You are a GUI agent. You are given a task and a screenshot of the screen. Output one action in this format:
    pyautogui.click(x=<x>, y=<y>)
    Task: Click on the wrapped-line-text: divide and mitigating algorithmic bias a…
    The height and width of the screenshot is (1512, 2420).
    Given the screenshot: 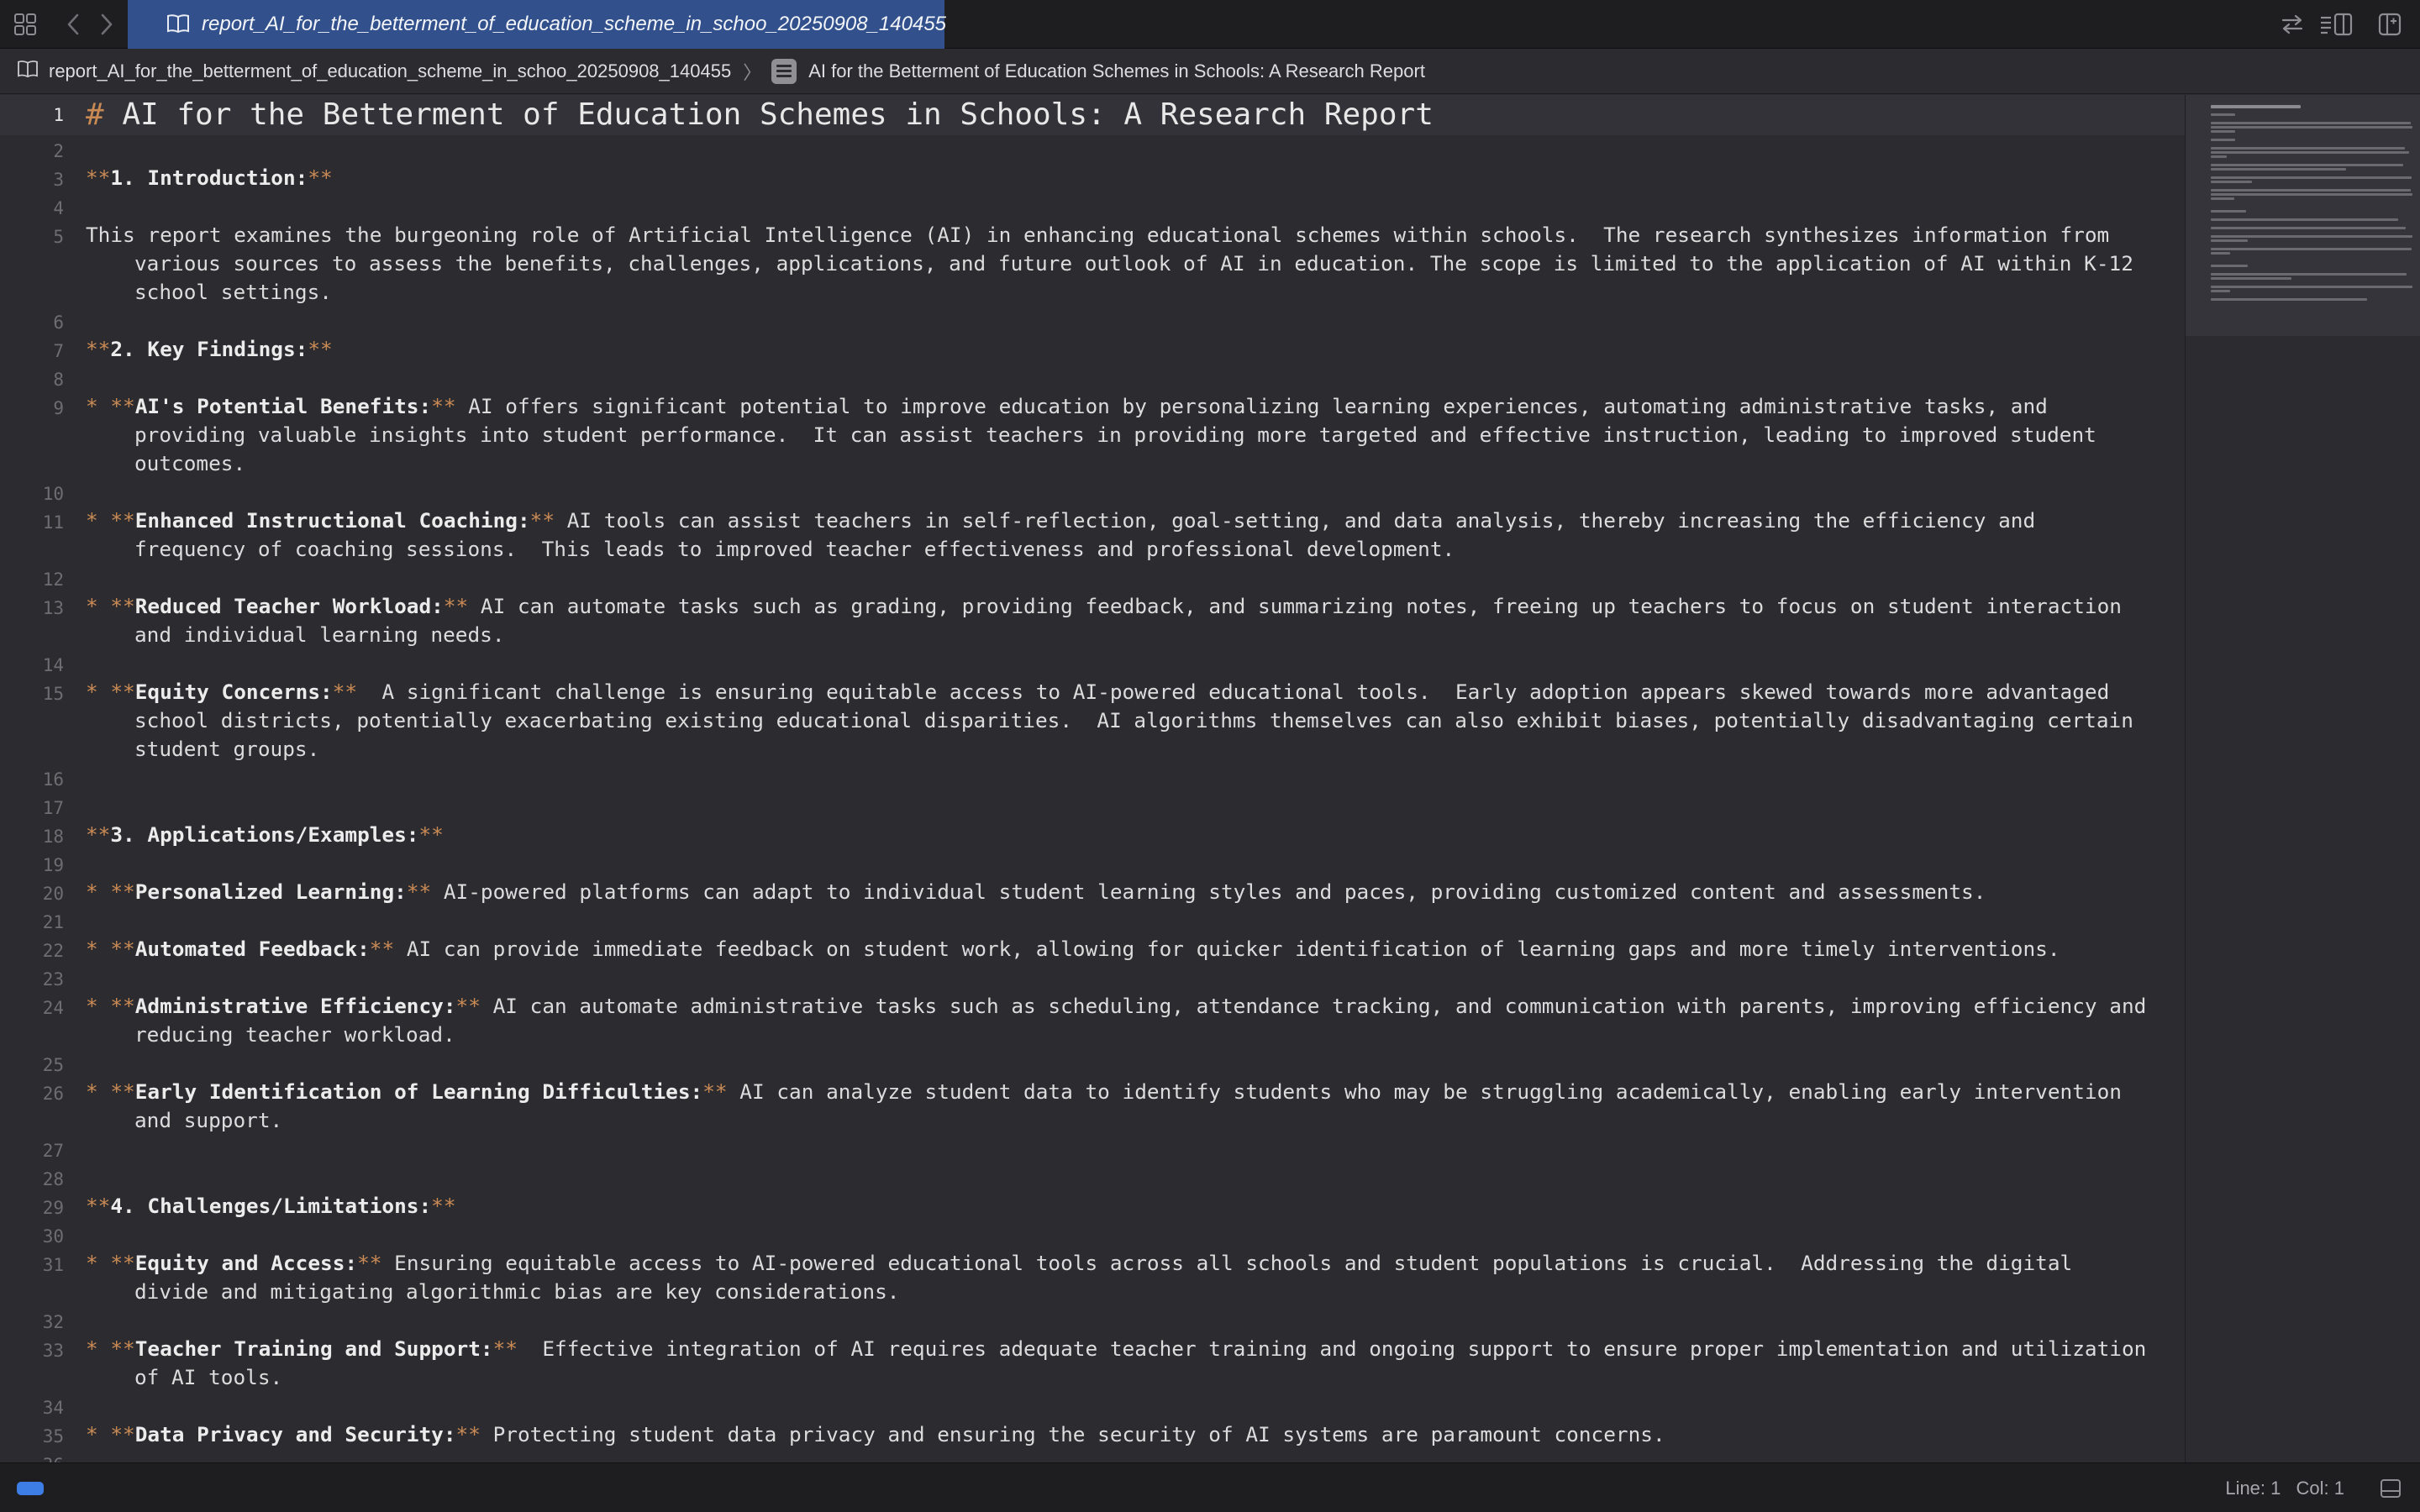 What is the action you would take?
    pyautogui.click(x=517, y=1291)
    